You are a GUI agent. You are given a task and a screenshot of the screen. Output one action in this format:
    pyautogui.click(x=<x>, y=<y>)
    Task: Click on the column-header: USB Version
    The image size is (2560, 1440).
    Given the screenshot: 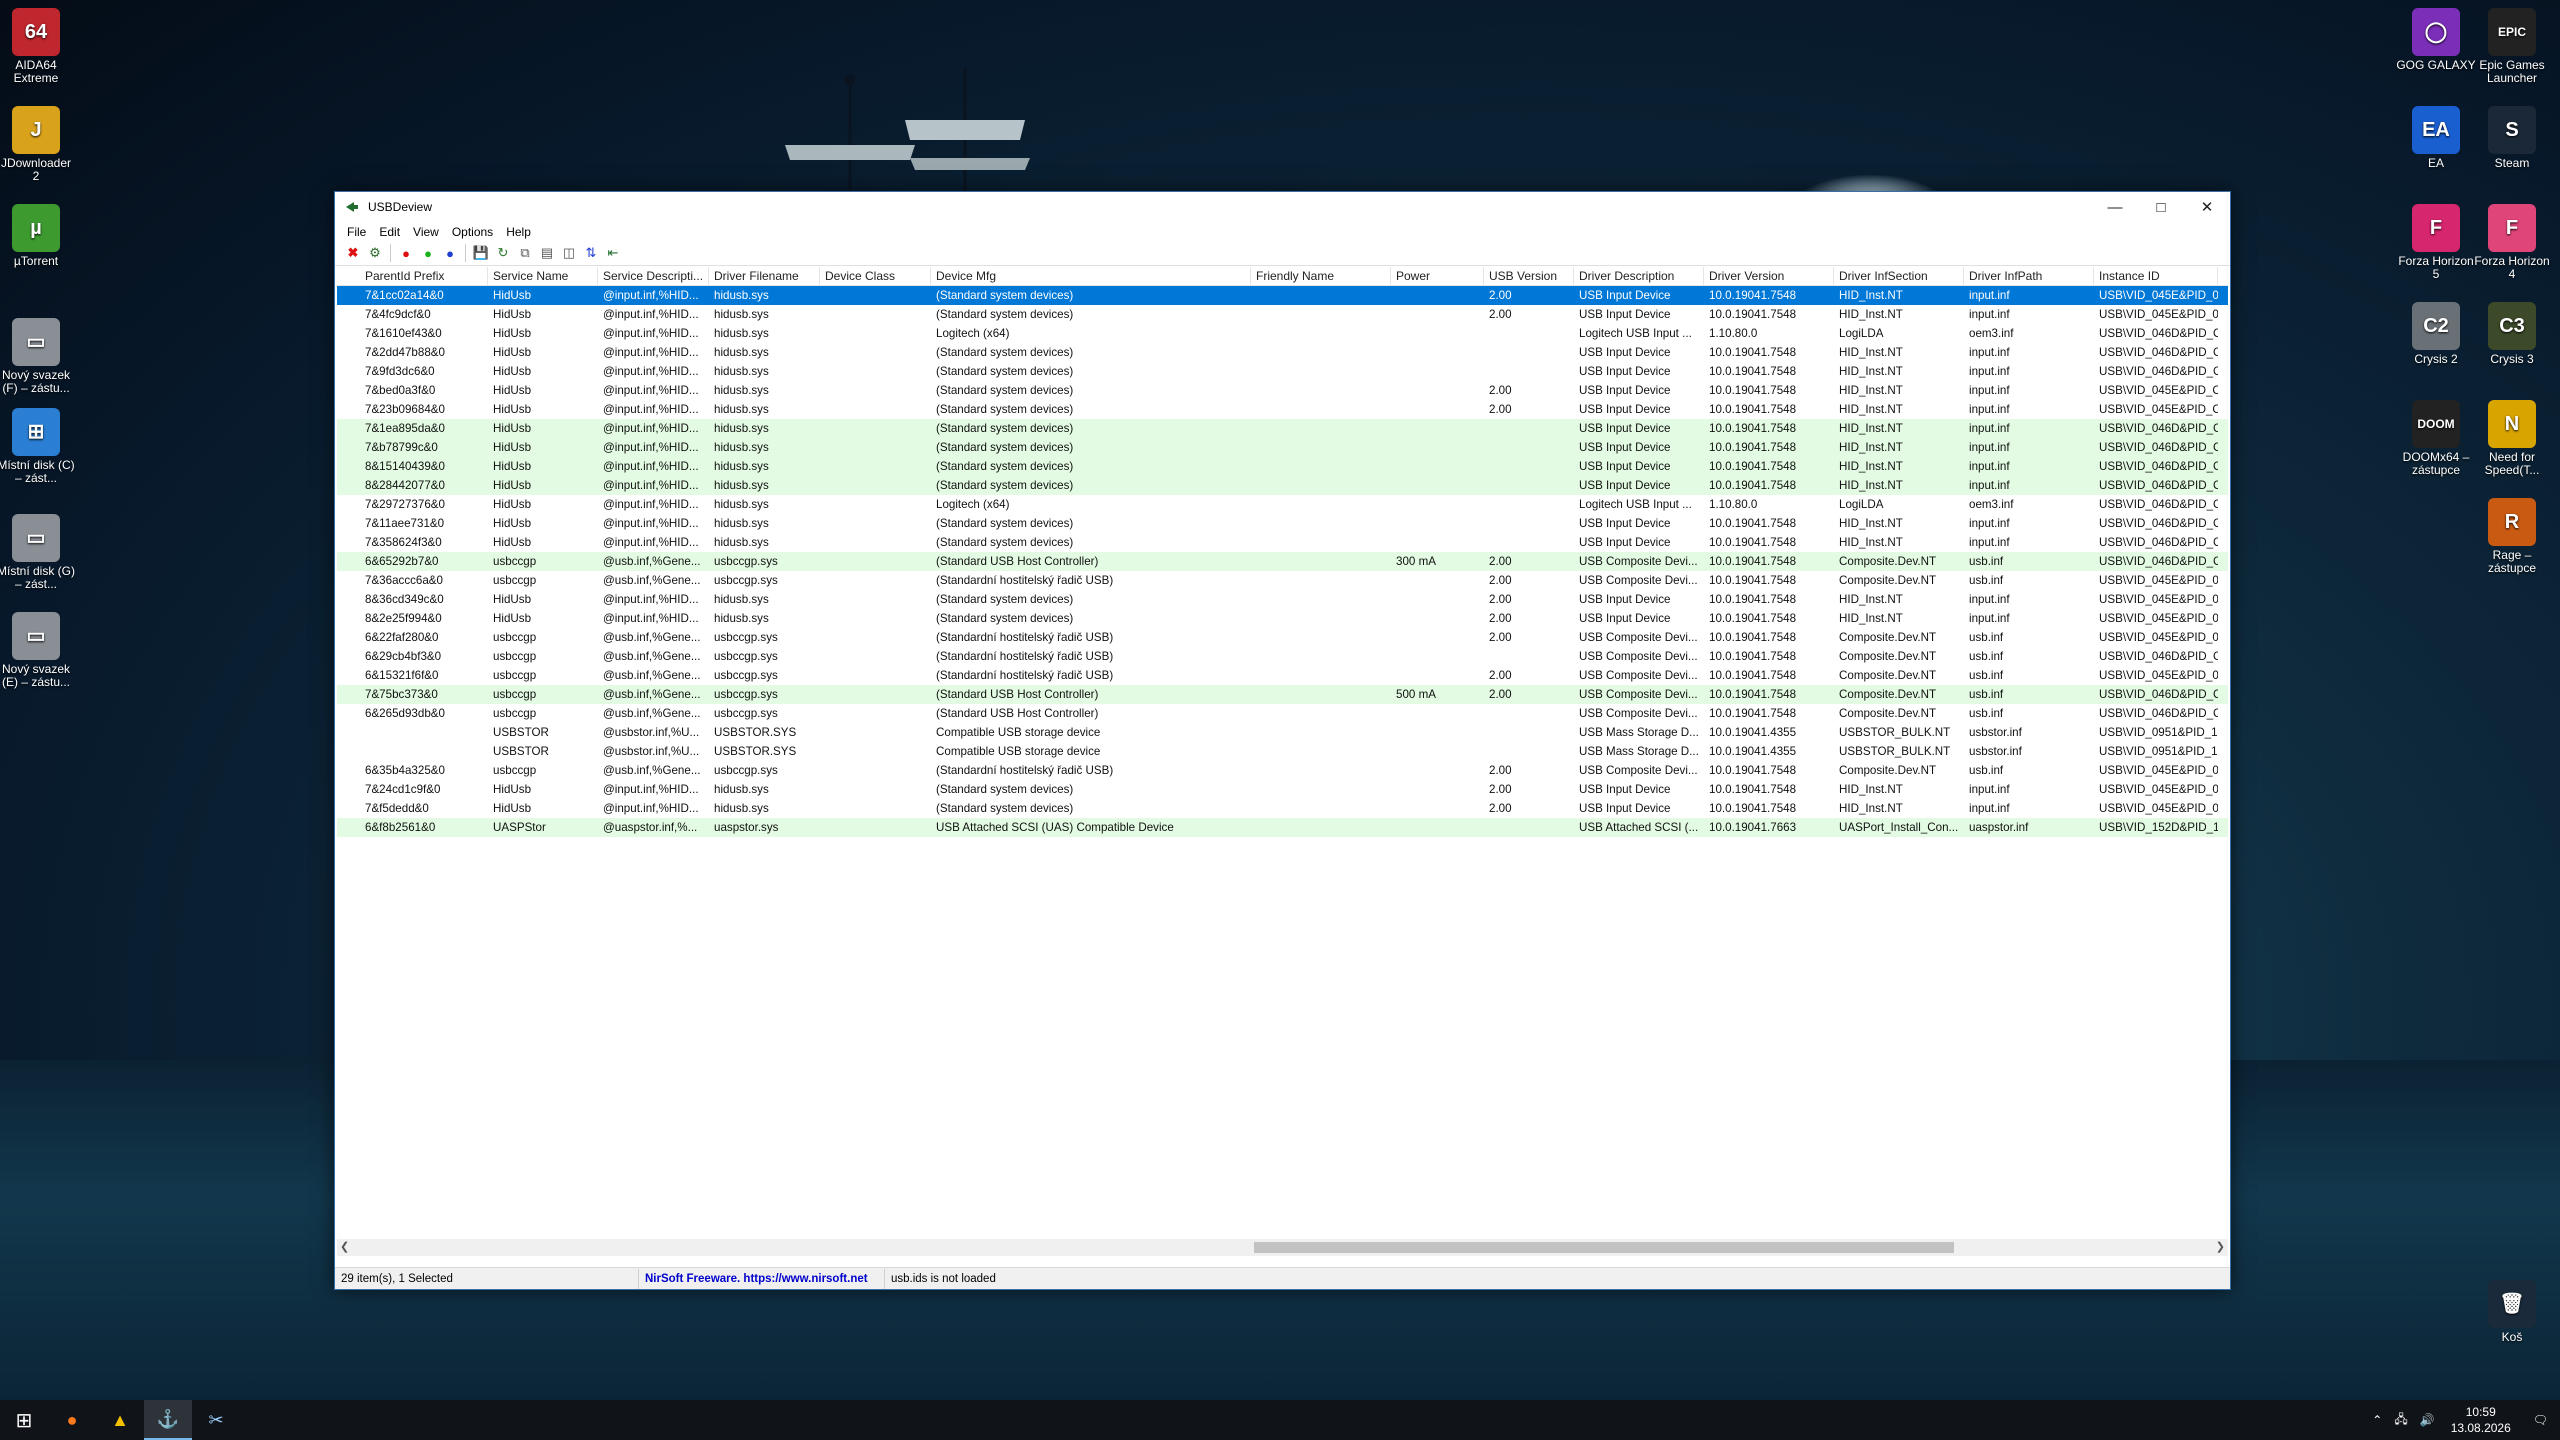 What is the action you would take?
    pyautogui.click(x=1529, y=276)
    